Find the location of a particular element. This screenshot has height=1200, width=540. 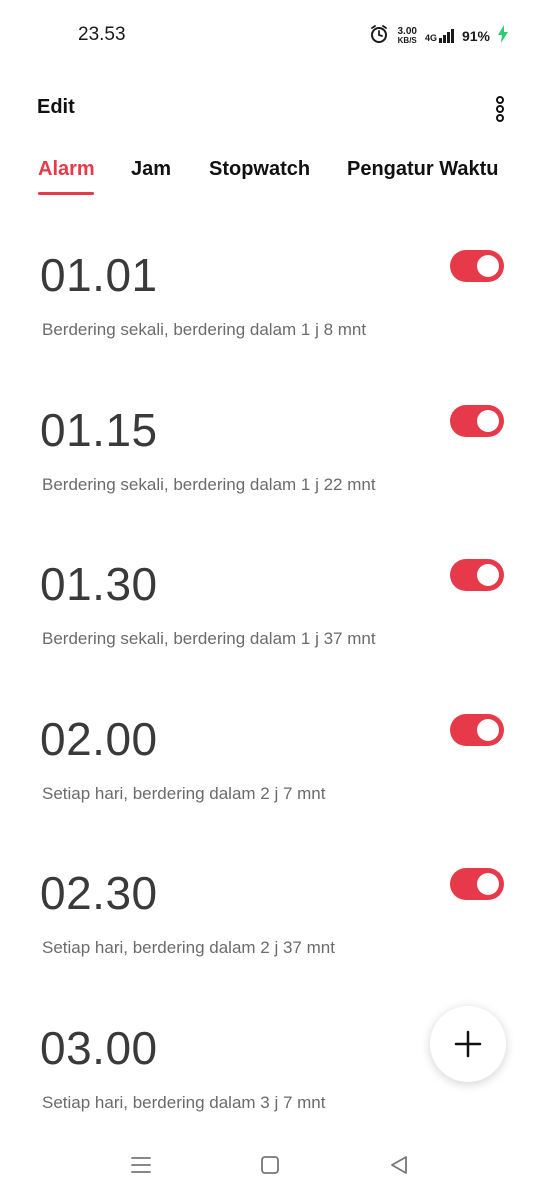

tab-jam: Jam is located at coordinates (151, 169).